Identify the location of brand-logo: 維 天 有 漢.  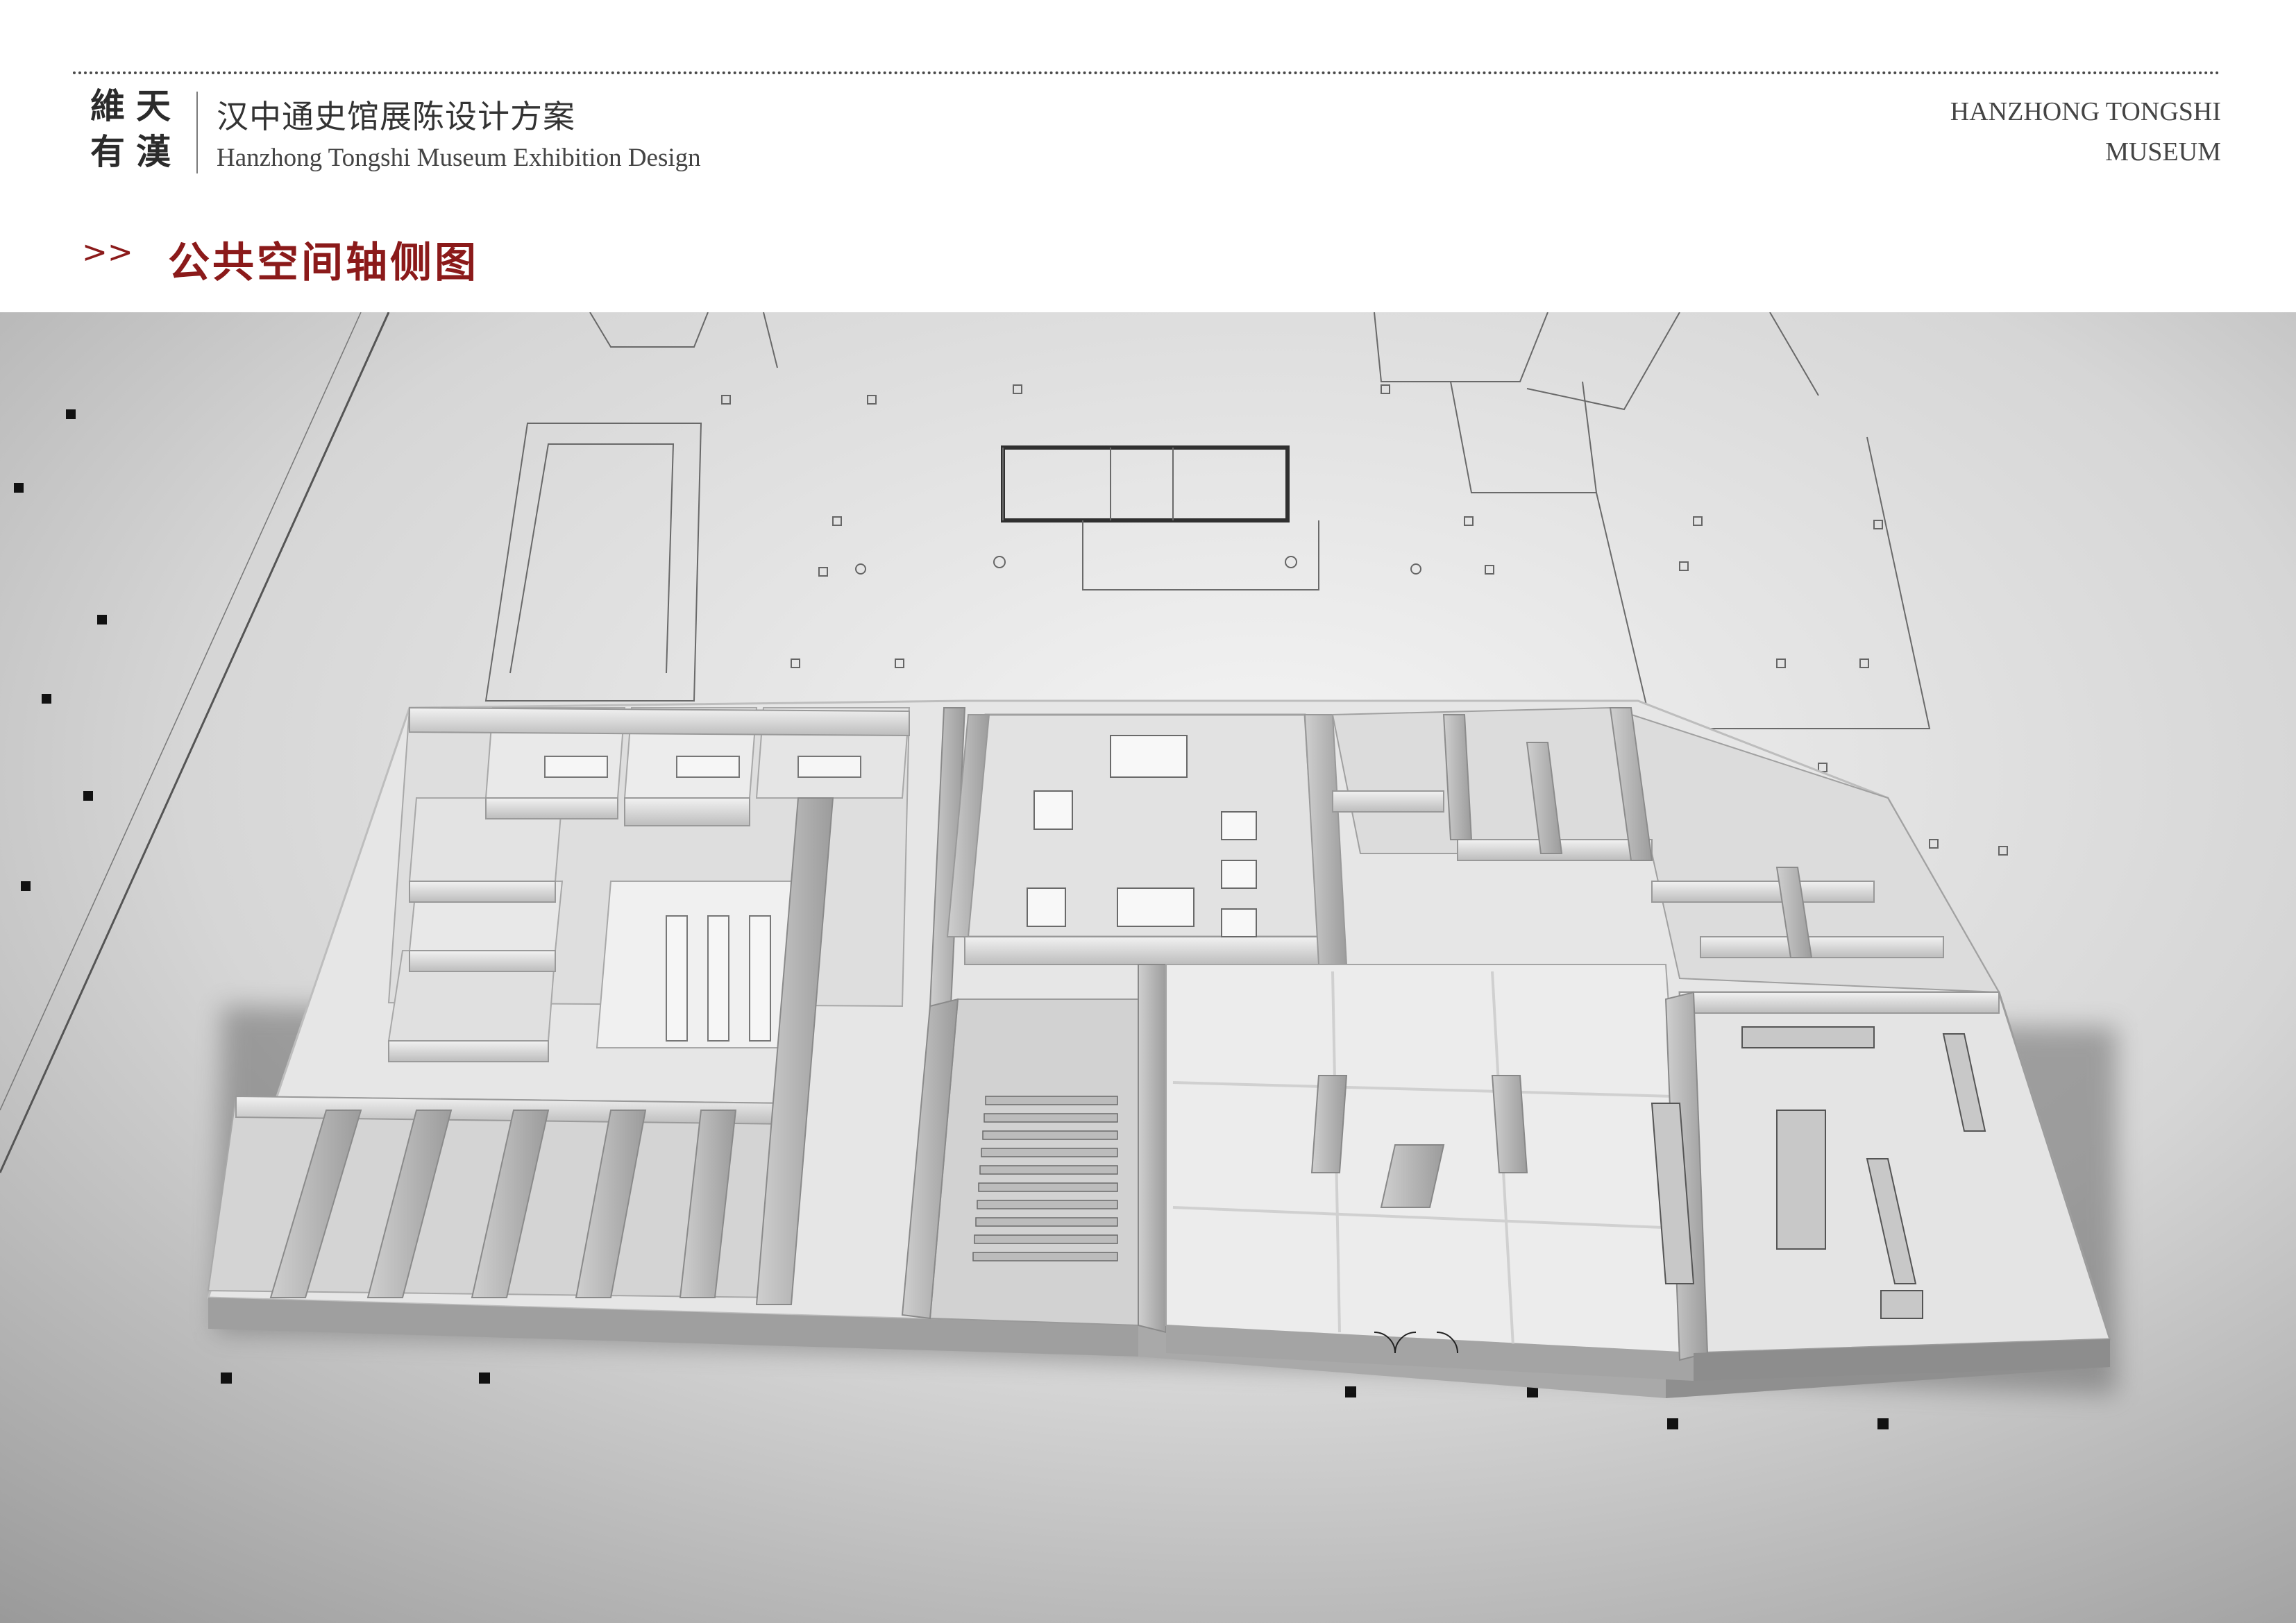
(135, 134).